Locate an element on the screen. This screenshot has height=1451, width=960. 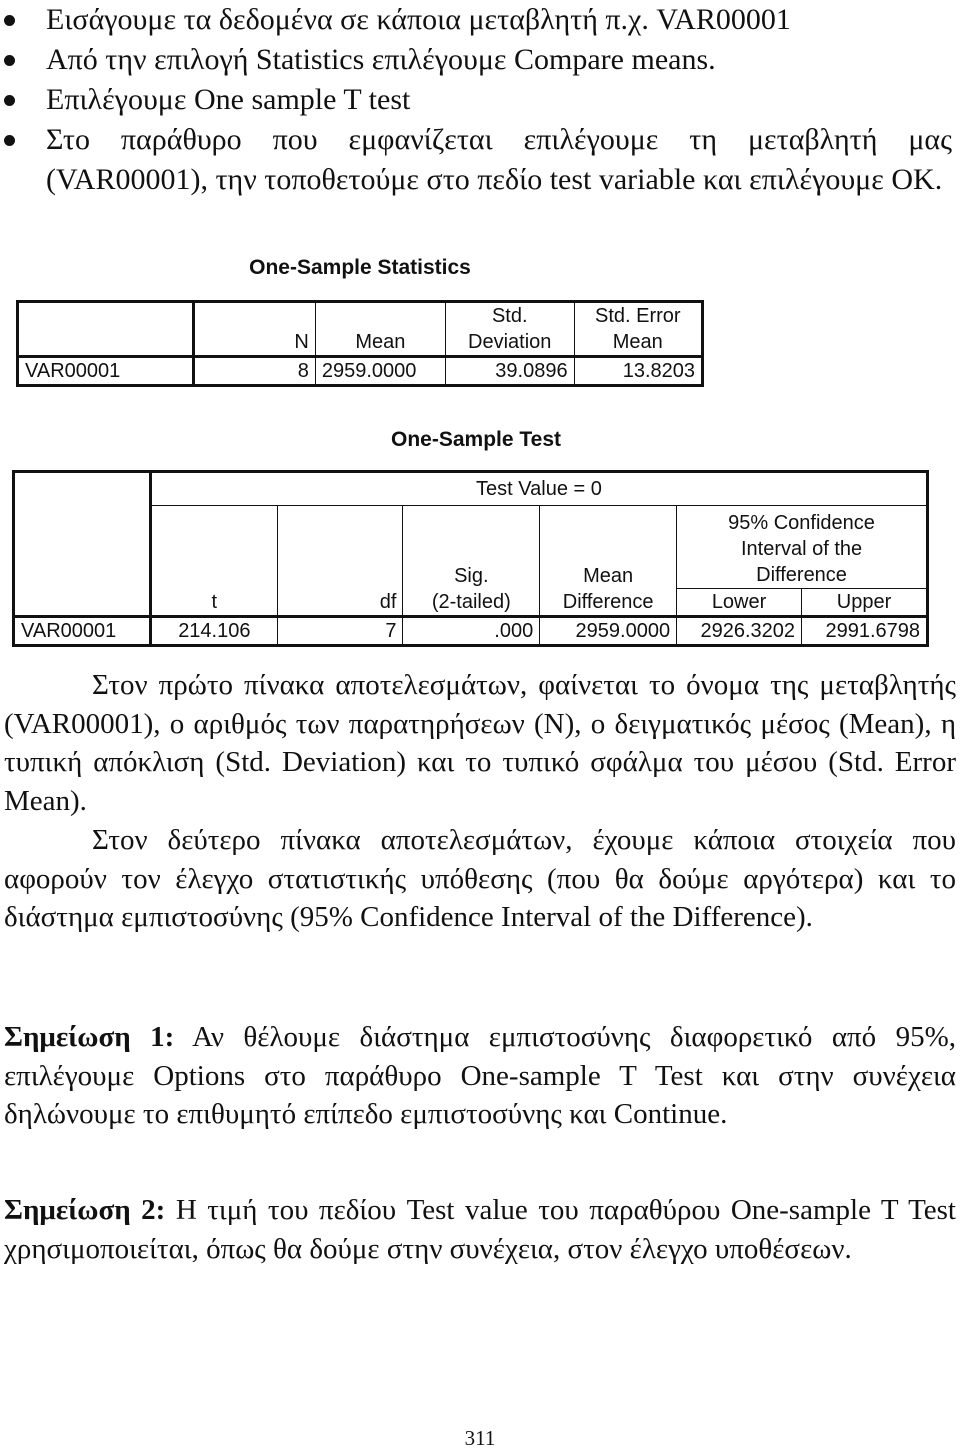
table1-cell-std-err: 13.8203 is located at coordinates (638, 370).